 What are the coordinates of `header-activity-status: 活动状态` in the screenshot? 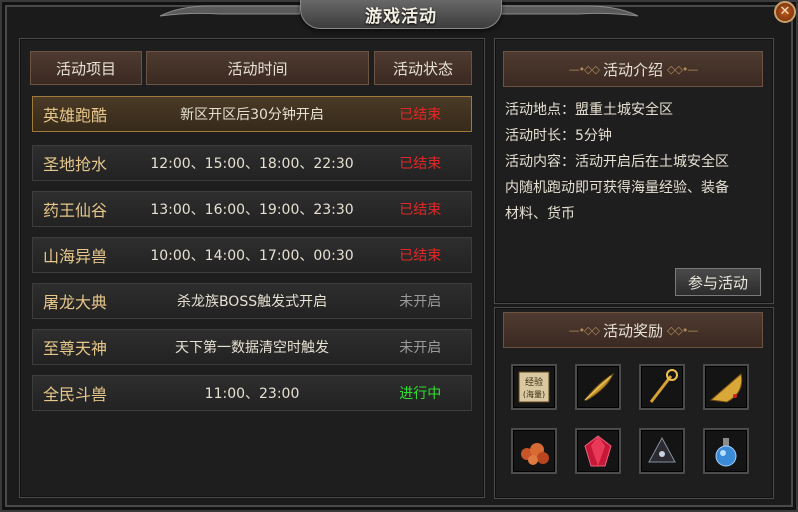 It's located at (423, 68).